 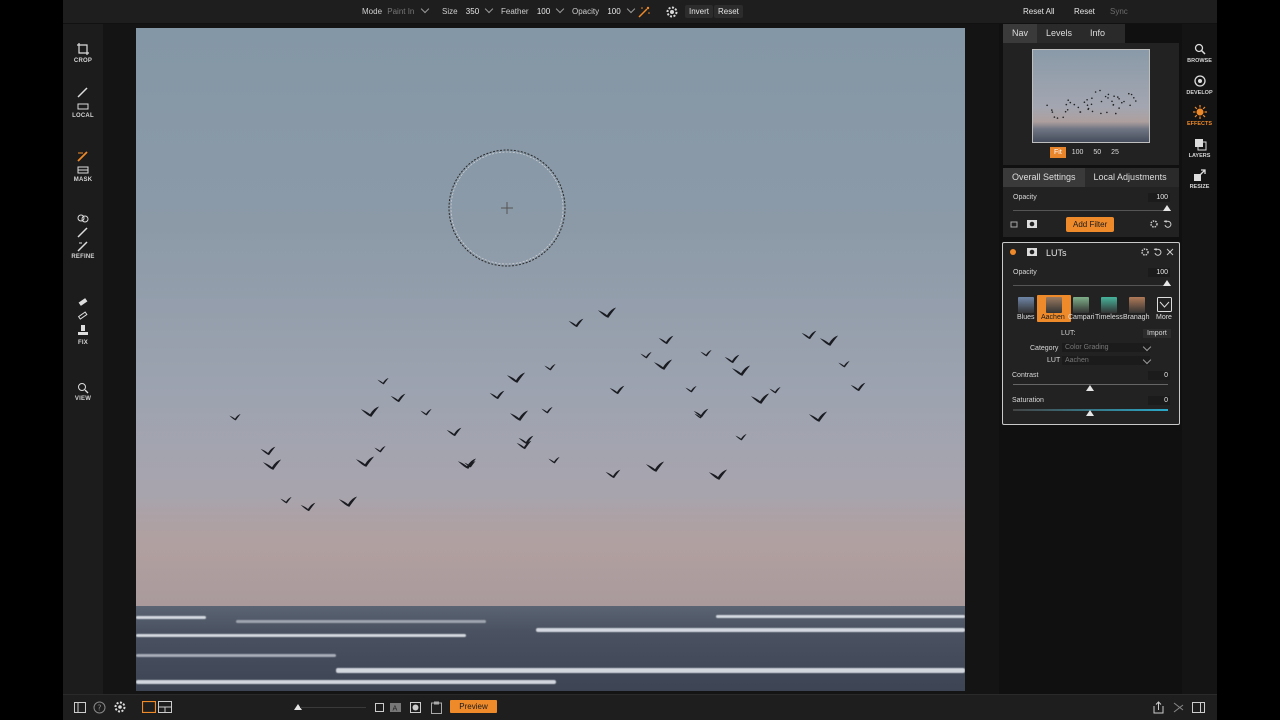 What do you see at coordinates (1178, 707) in the screenshot?
I see `cut-icon` at bounding box center [1178, 707].